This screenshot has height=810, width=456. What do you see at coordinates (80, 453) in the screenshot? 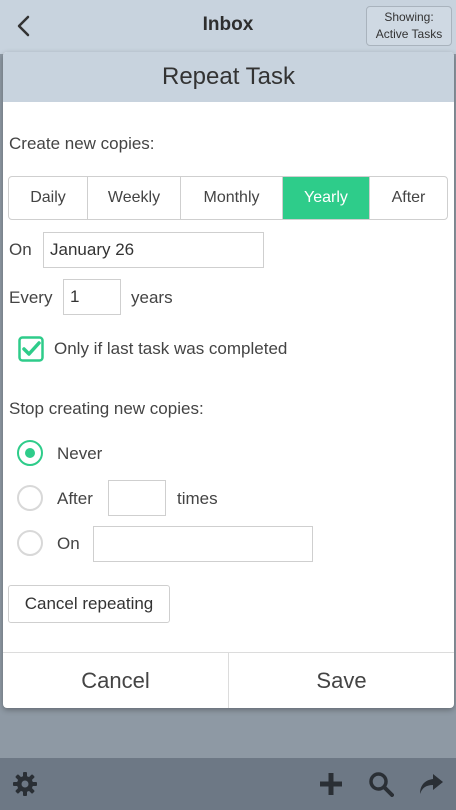
I see `stop-never-label: Never` at bounding box center [80, 453].